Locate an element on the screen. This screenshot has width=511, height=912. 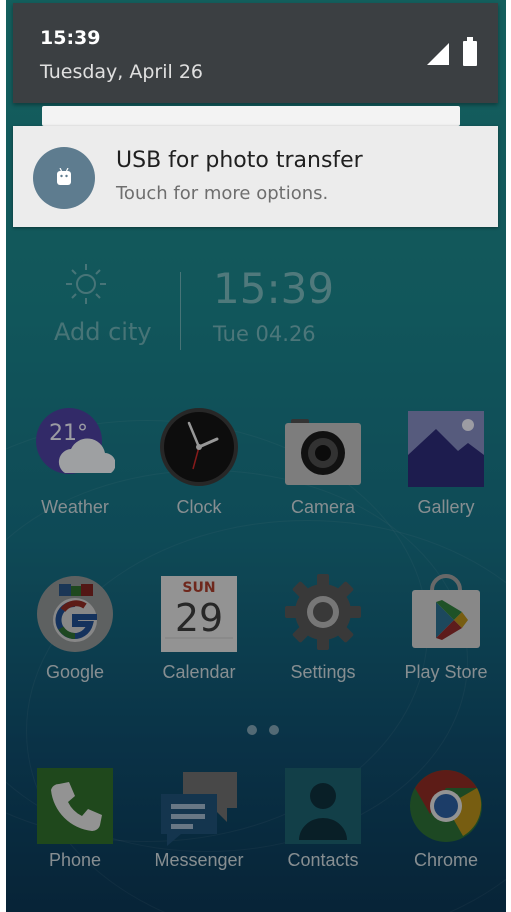
battery-icon is located at coordinates (470, 51).